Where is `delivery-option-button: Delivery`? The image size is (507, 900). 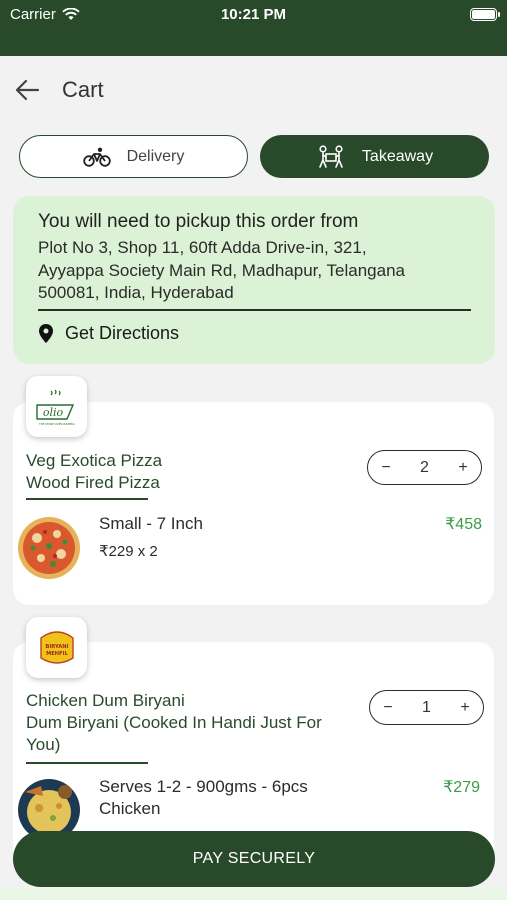
delivery-option-button: Delivery is located at coordinates (133, 156).